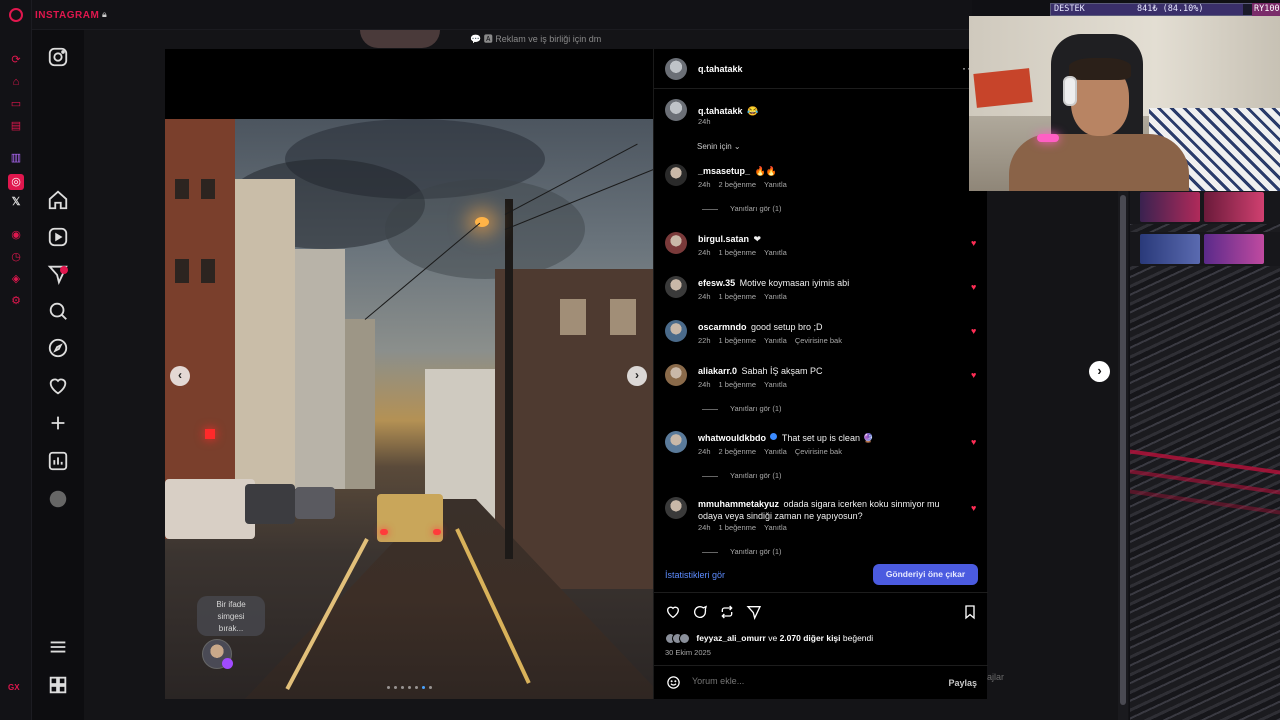 This screenshot has height=720, width=1280. I want to click on prev-slide-button: ‹, so click(180, 376).